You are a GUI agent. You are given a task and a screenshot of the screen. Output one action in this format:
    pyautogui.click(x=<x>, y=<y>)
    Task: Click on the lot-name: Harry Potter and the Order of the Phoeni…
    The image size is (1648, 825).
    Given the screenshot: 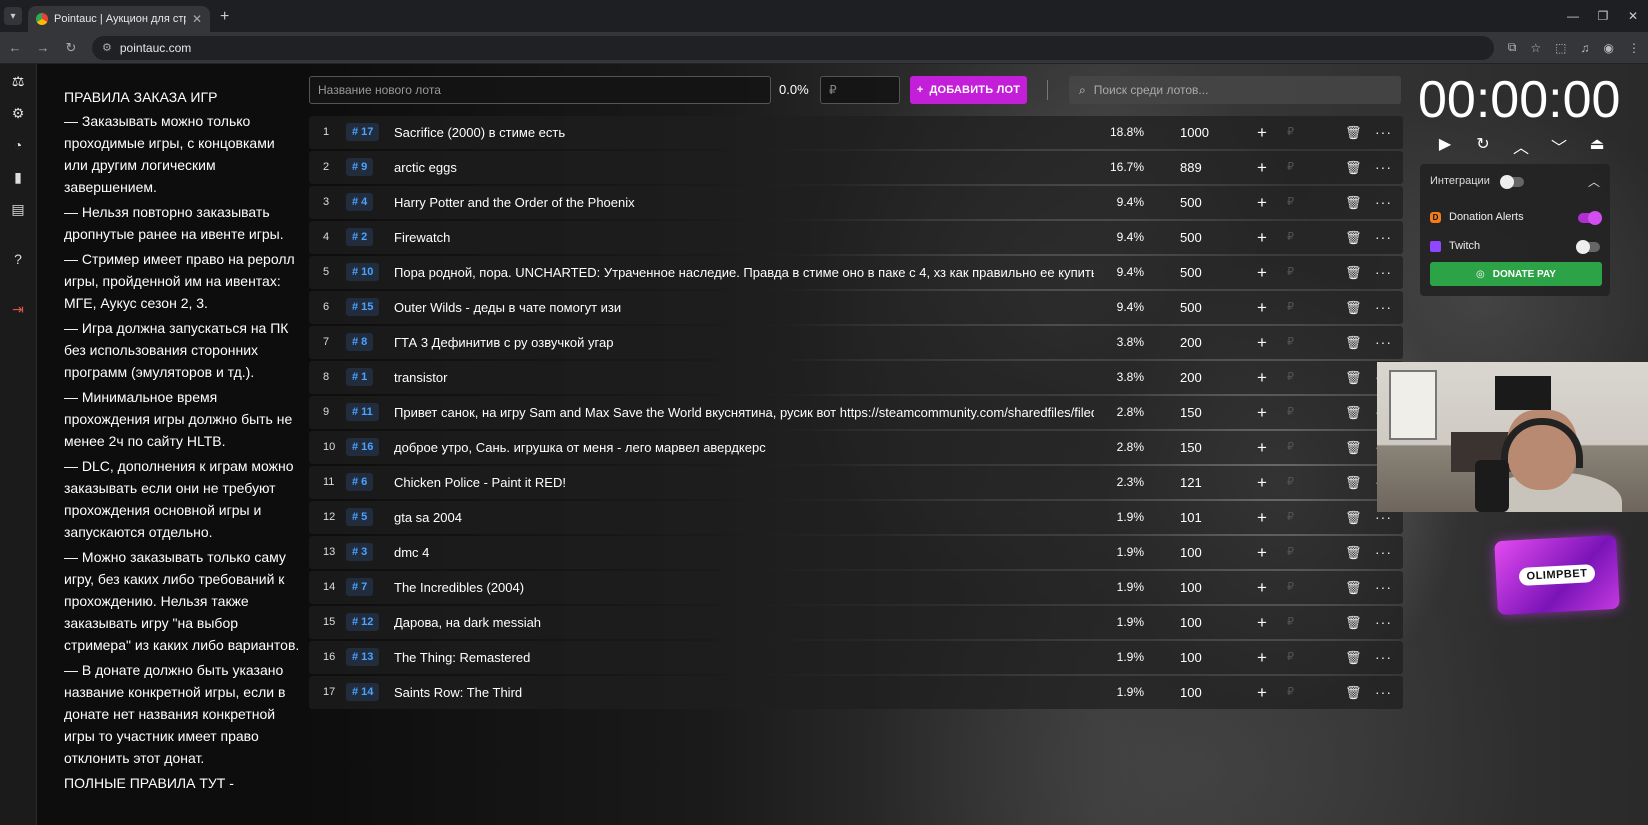 What is the action you would take?
    pyautogui.click(x=744, y=202)
    